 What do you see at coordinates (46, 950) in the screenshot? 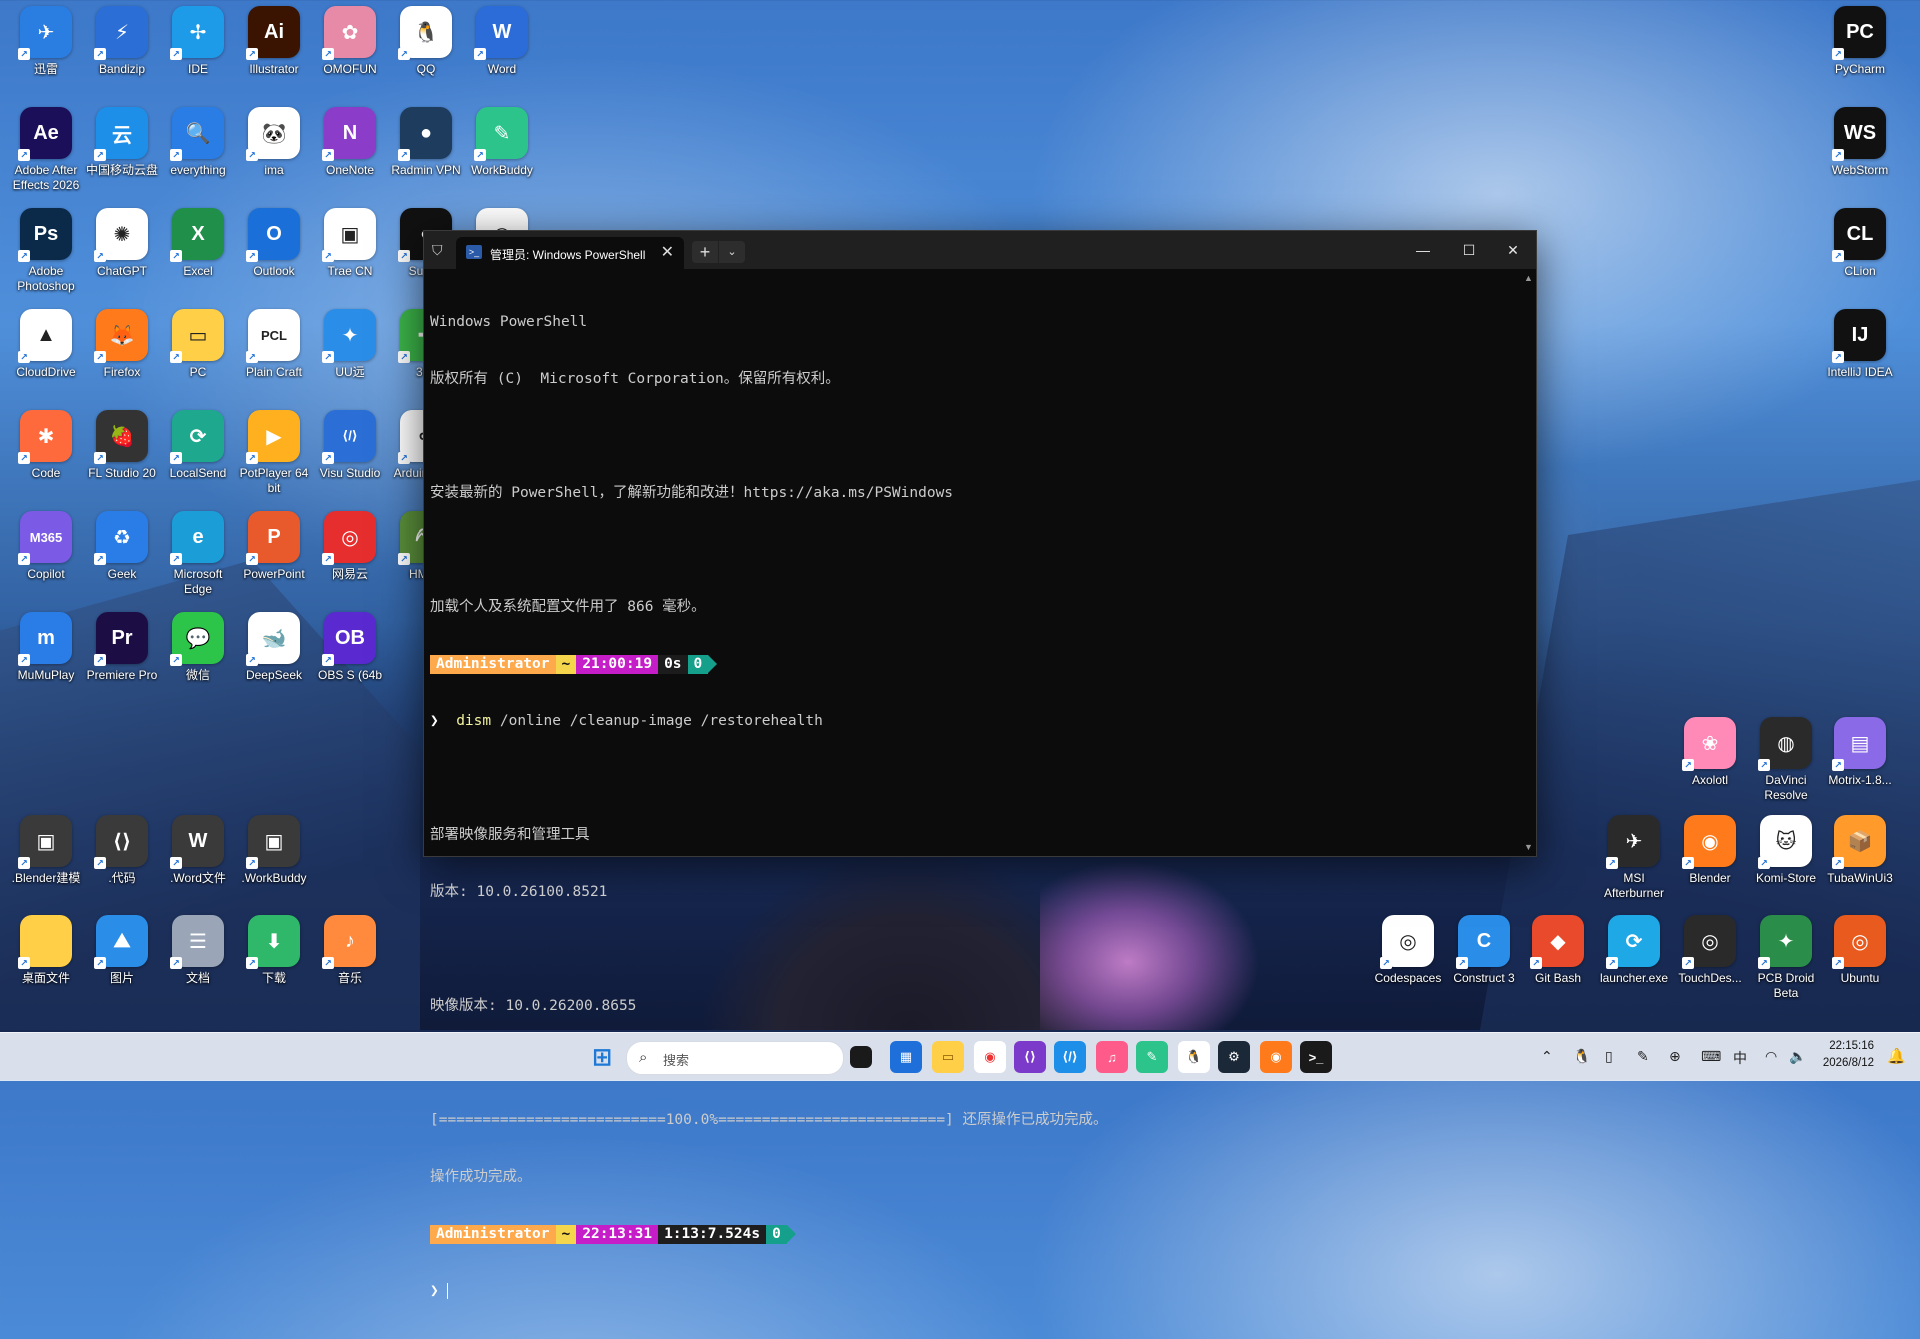
I see `desktop-icon: ↗ 桌面文件` at bounding box center [46, 950].